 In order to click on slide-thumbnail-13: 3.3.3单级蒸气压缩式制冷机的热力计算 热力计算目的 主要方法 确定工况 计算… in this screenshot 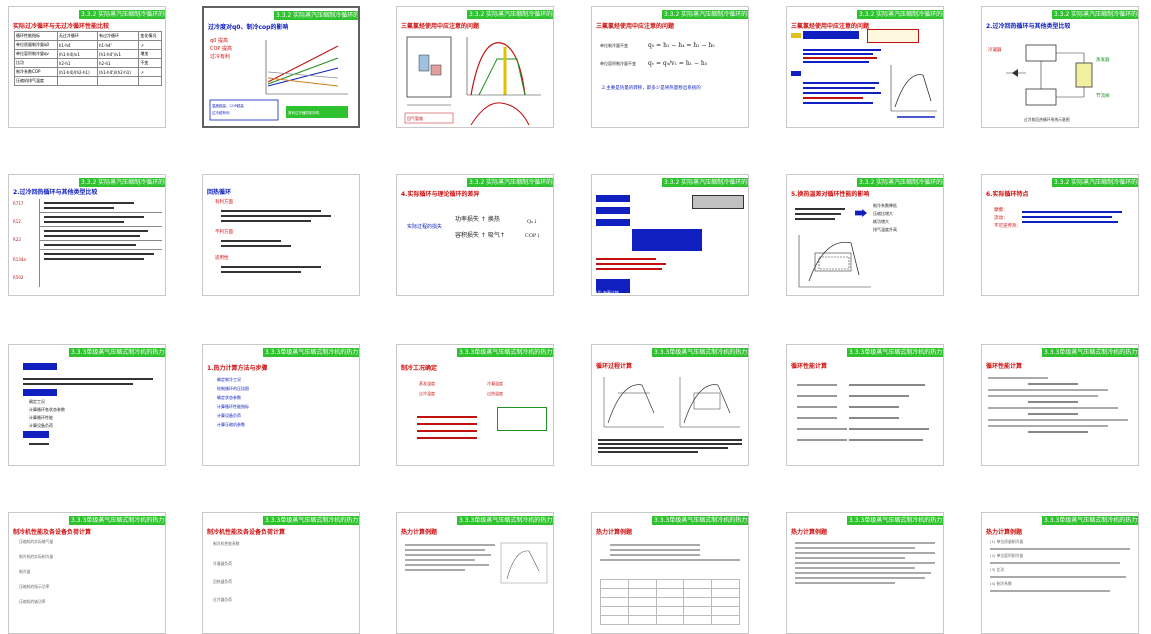, I will do `click(87, 405)`.